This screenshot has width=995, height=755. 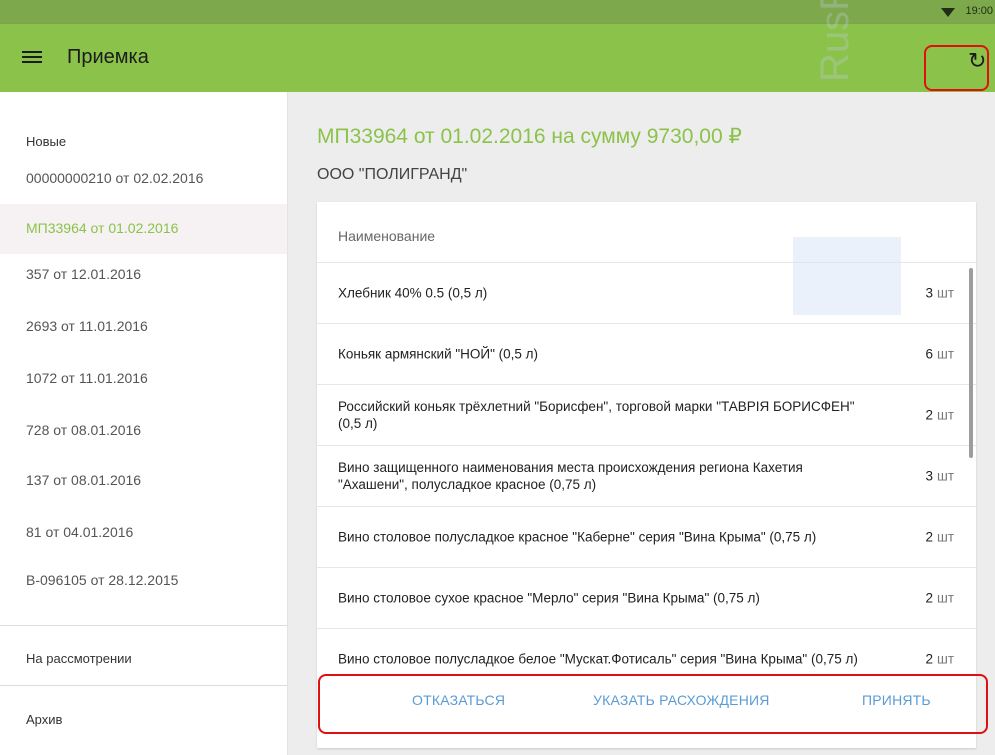 What do you see at coordinates (392, 174) in the screenshot?
I see `supplier-name: ООО "ПОЛИГРАНД"` at bounding box center [392, 174].